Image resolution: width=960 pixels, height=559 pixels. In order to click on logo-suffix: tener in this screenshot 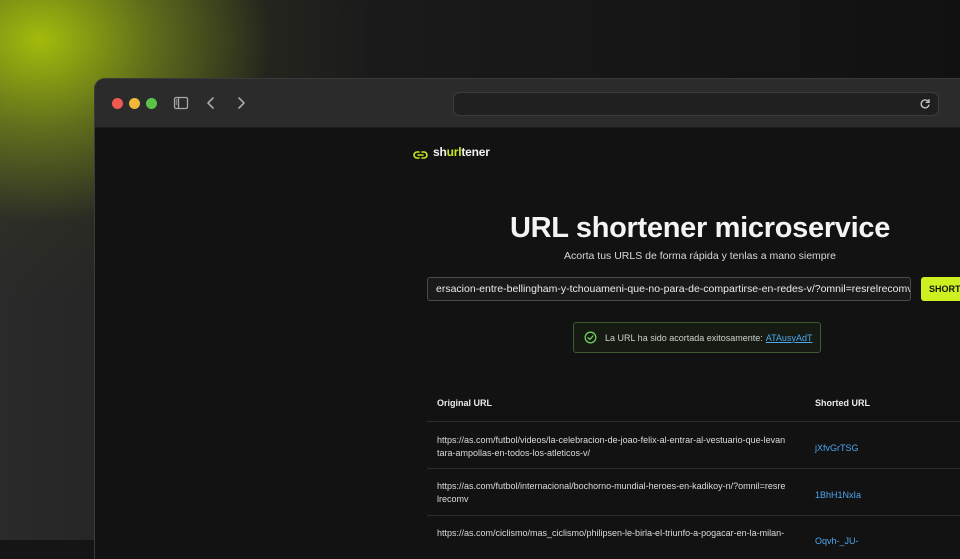, I will do `click(475, 152)`.